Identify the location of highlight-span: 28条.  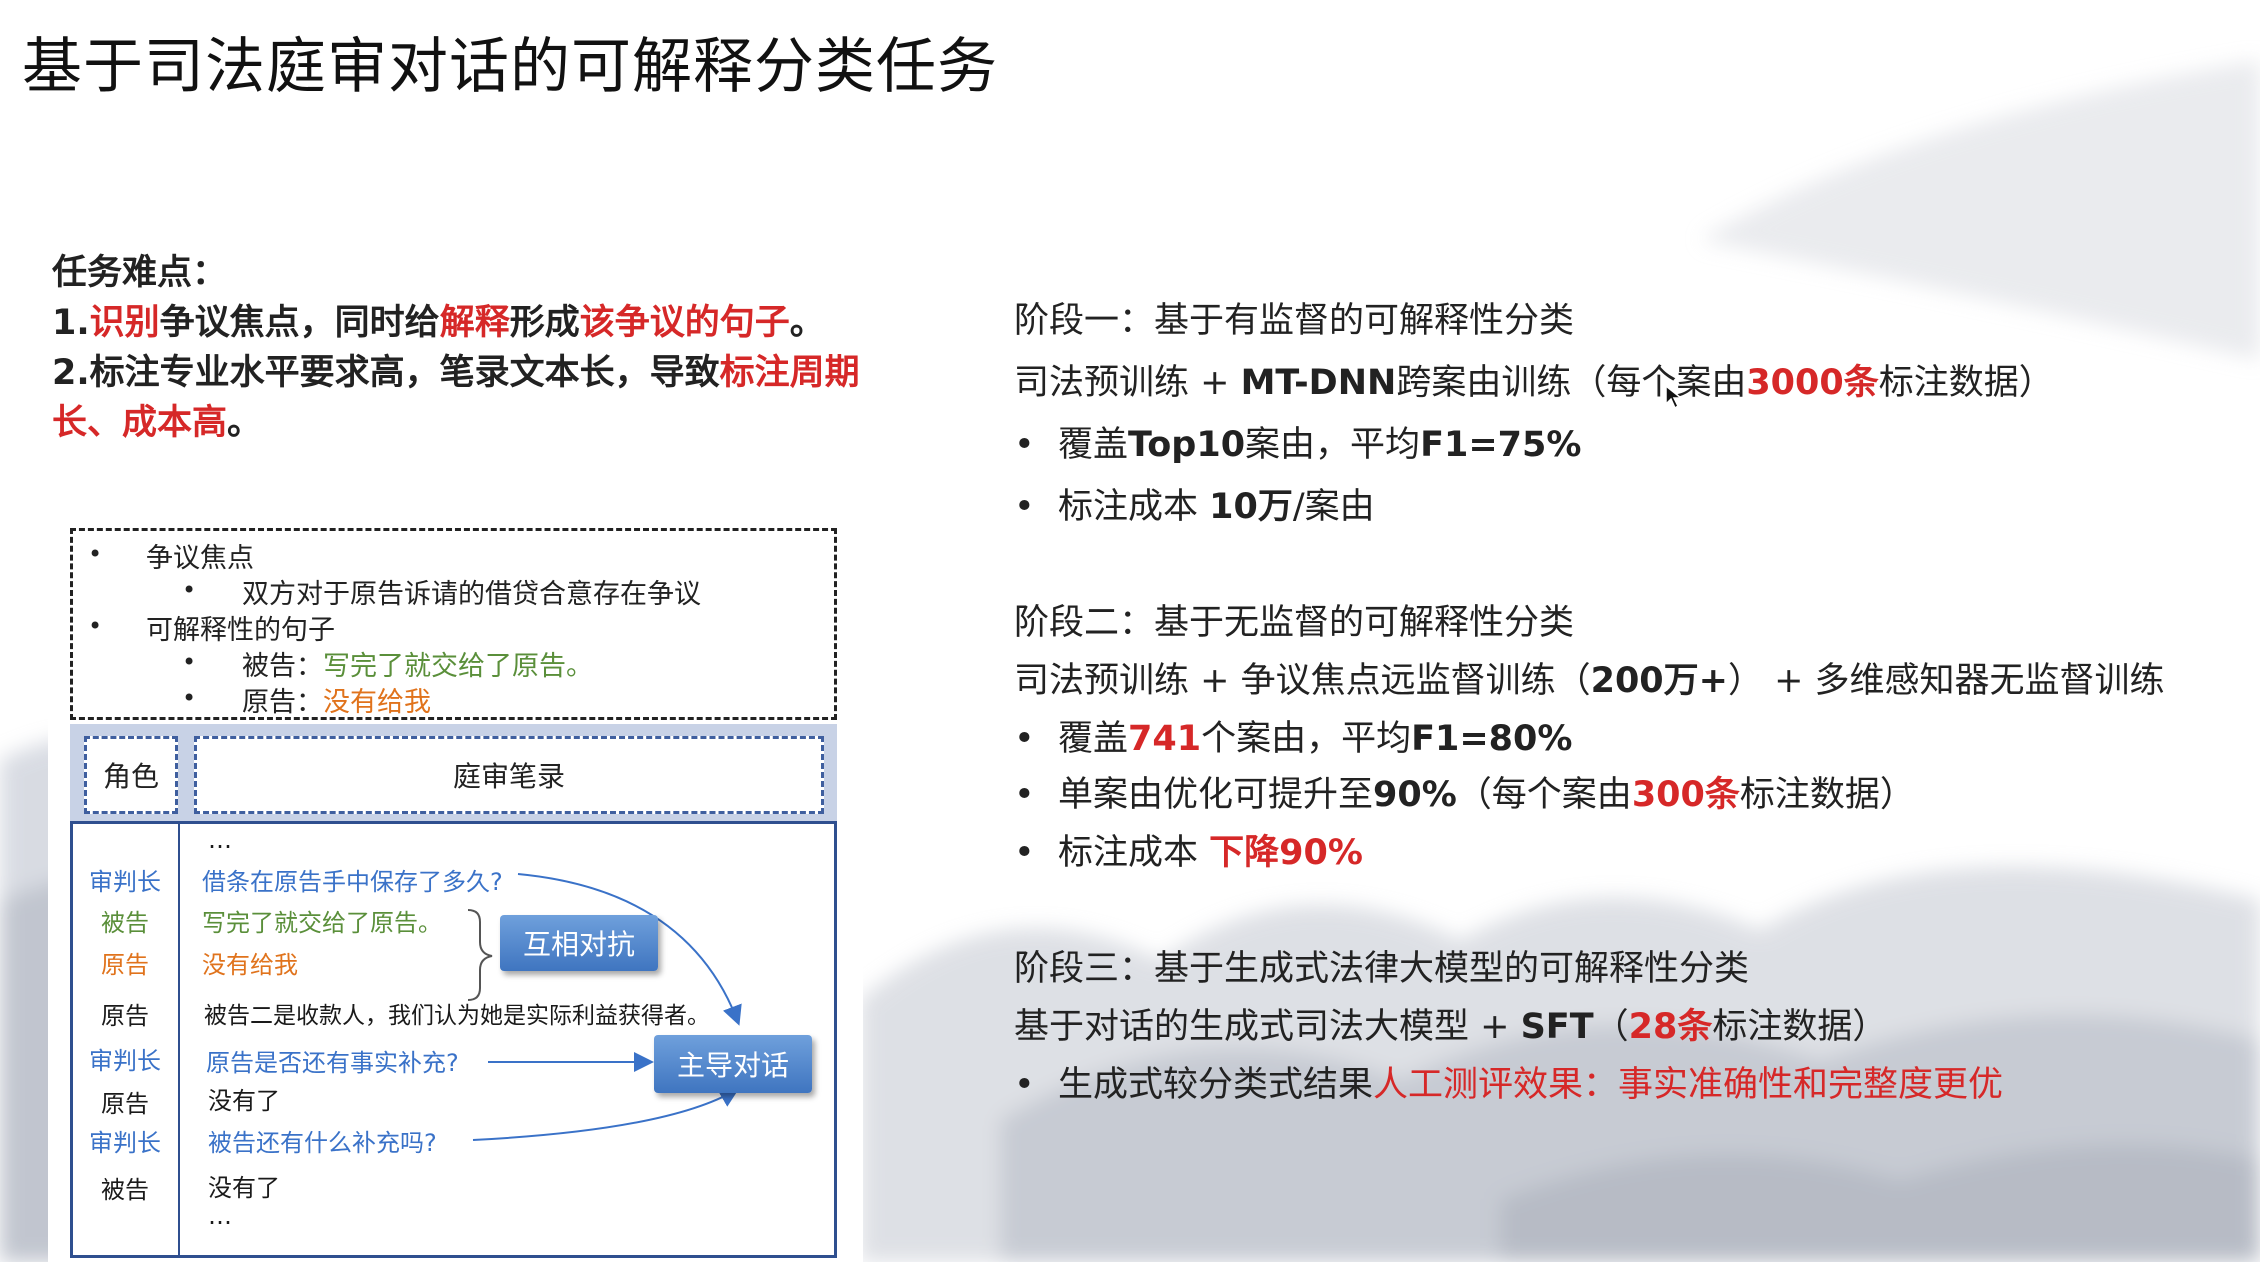
(1670, 1027).